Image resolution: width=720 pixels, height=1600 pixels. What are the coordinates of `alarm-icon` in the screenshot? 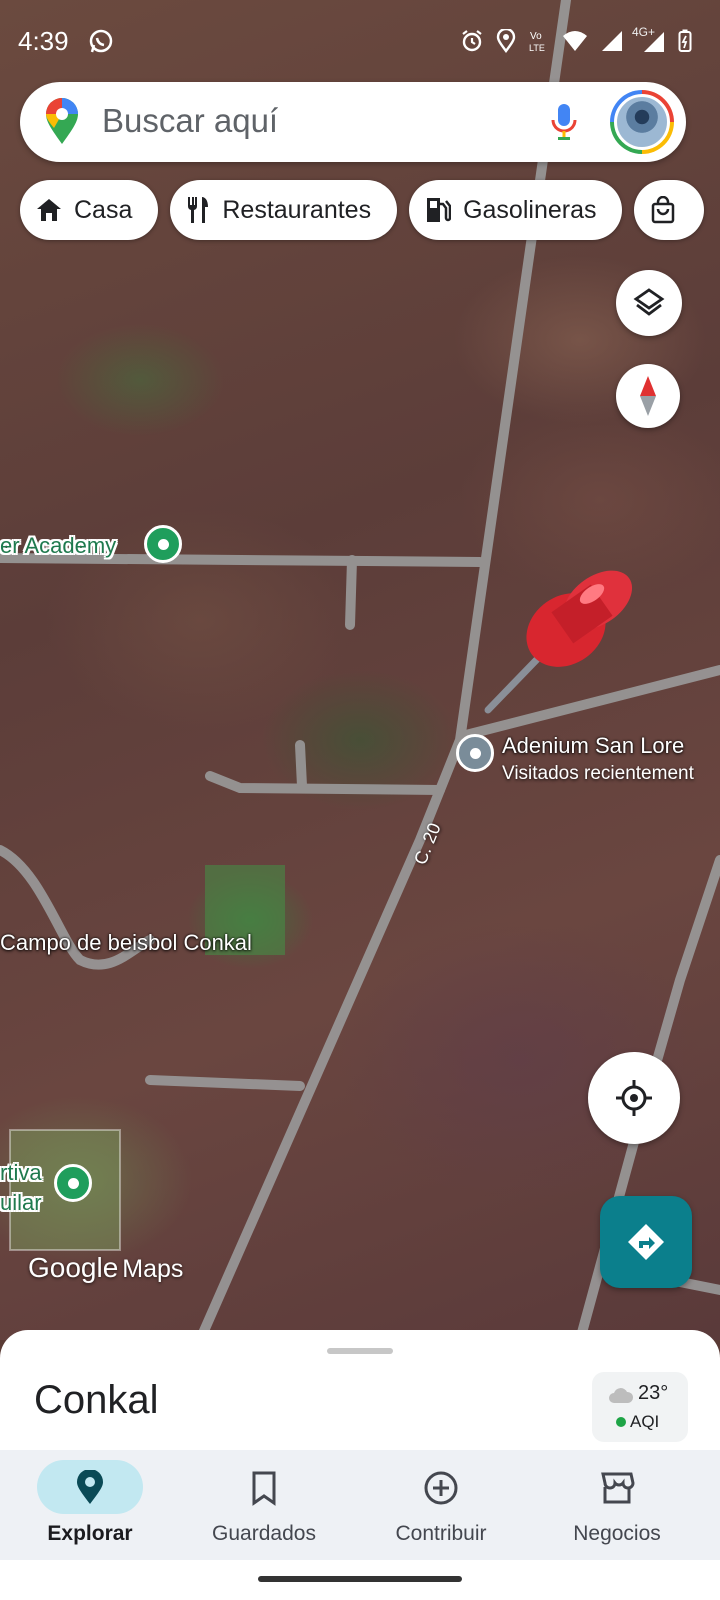 It's located at (472, 41).